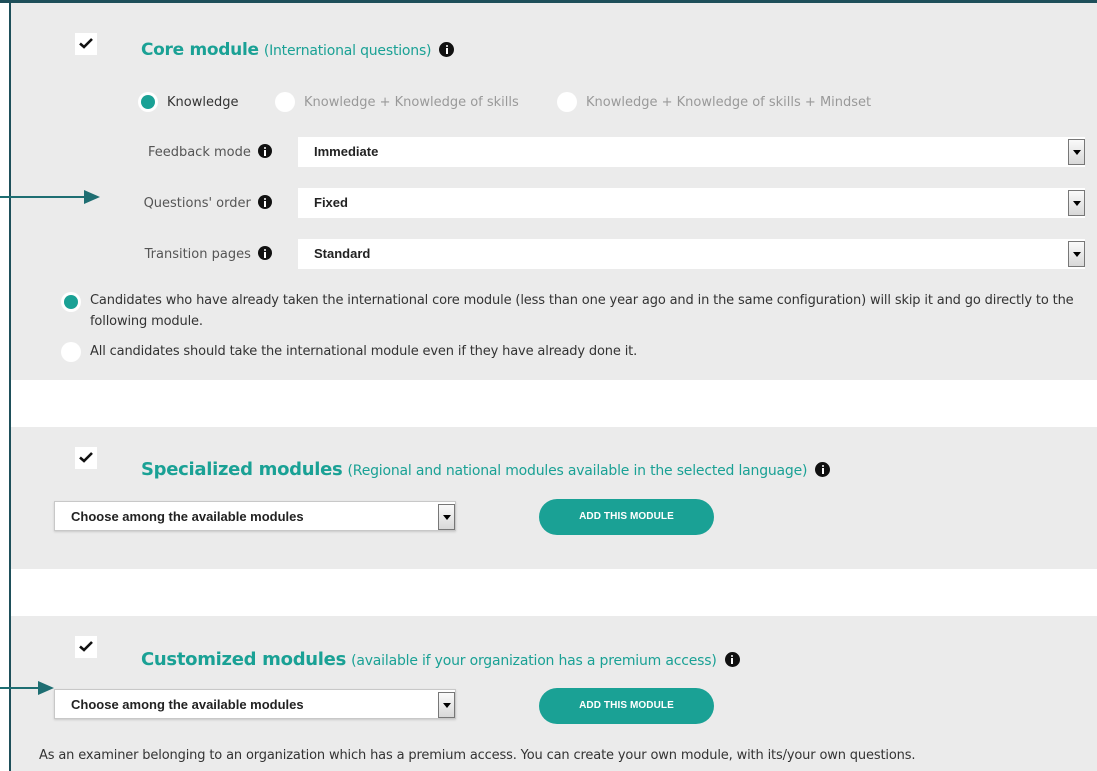 The height and width of the screenshot is (771, 1097). Describe the element at coordinates (342, 253) in the screenshot. I see `transition-pages-value: Standard` at that location.